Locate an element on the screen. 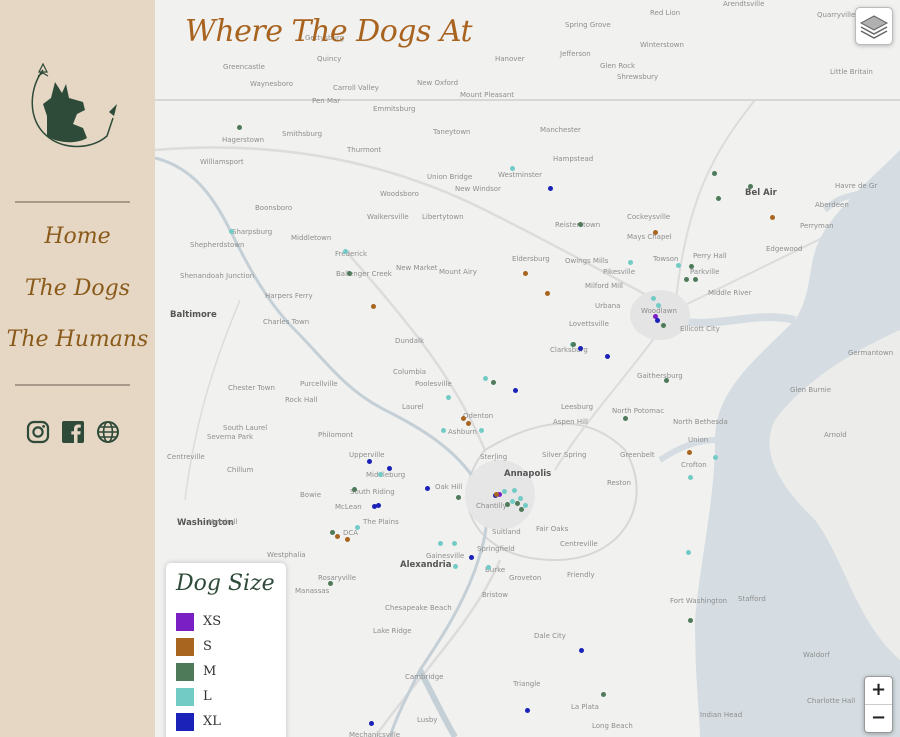  place-label: Mount Airy is located at coordinates (458, 272).